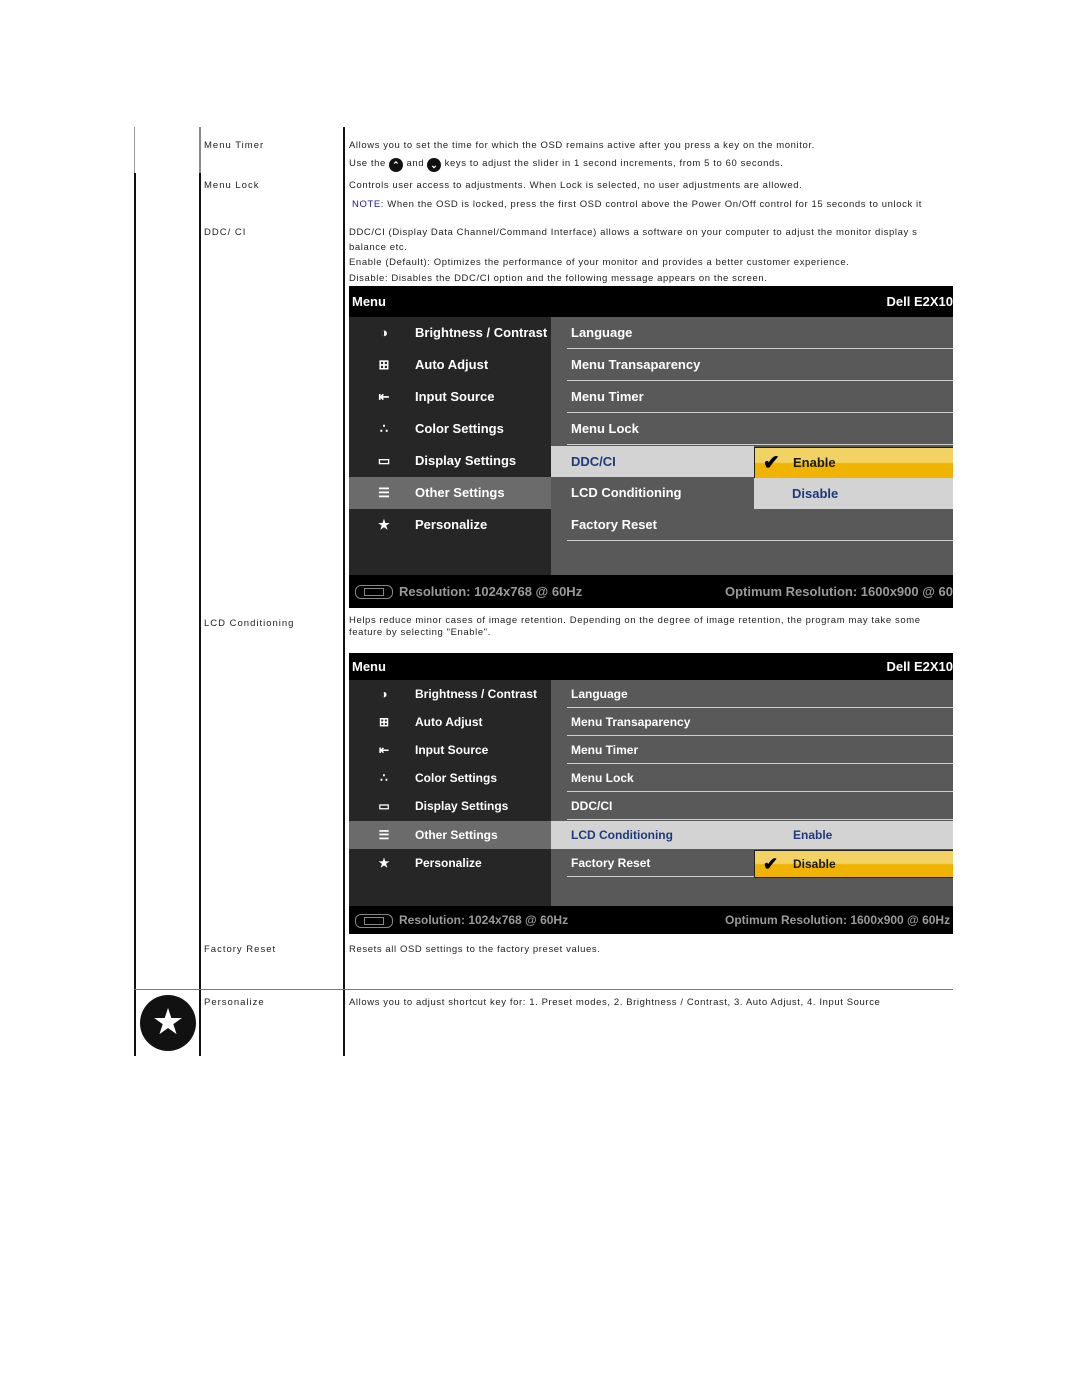 Image resolution: width=1080 pixels, height=1397 pixels. Describe the element at coordinates (396, 165) in the screenshot. I see `up-key-icon: ⌃` at that location.